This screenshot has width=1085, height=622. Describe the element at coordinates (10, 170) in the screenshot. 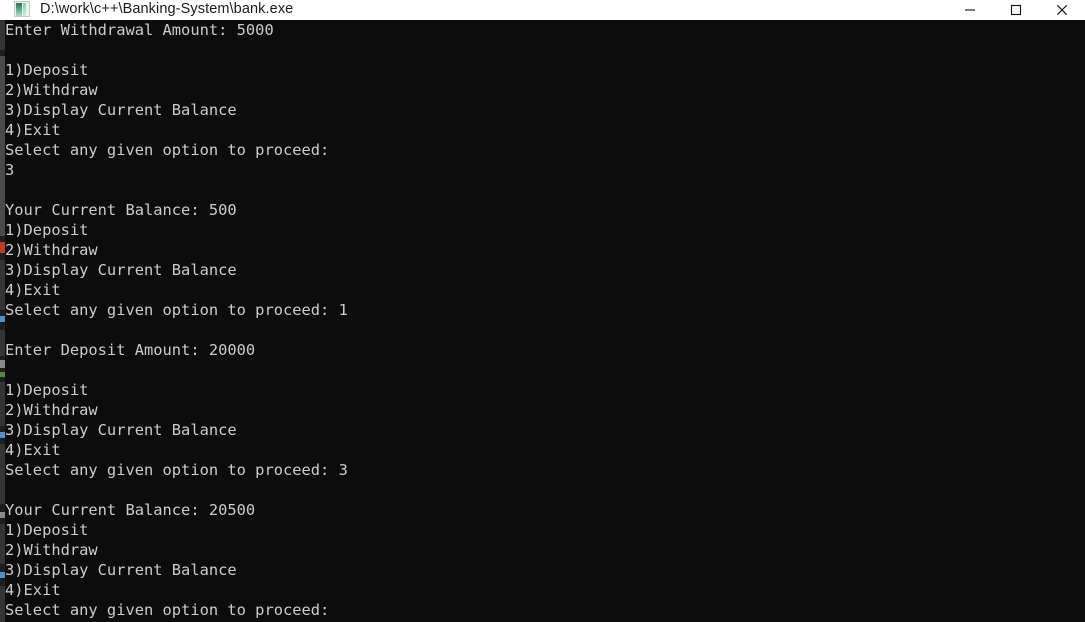

I see `console-line: 3` at that location.